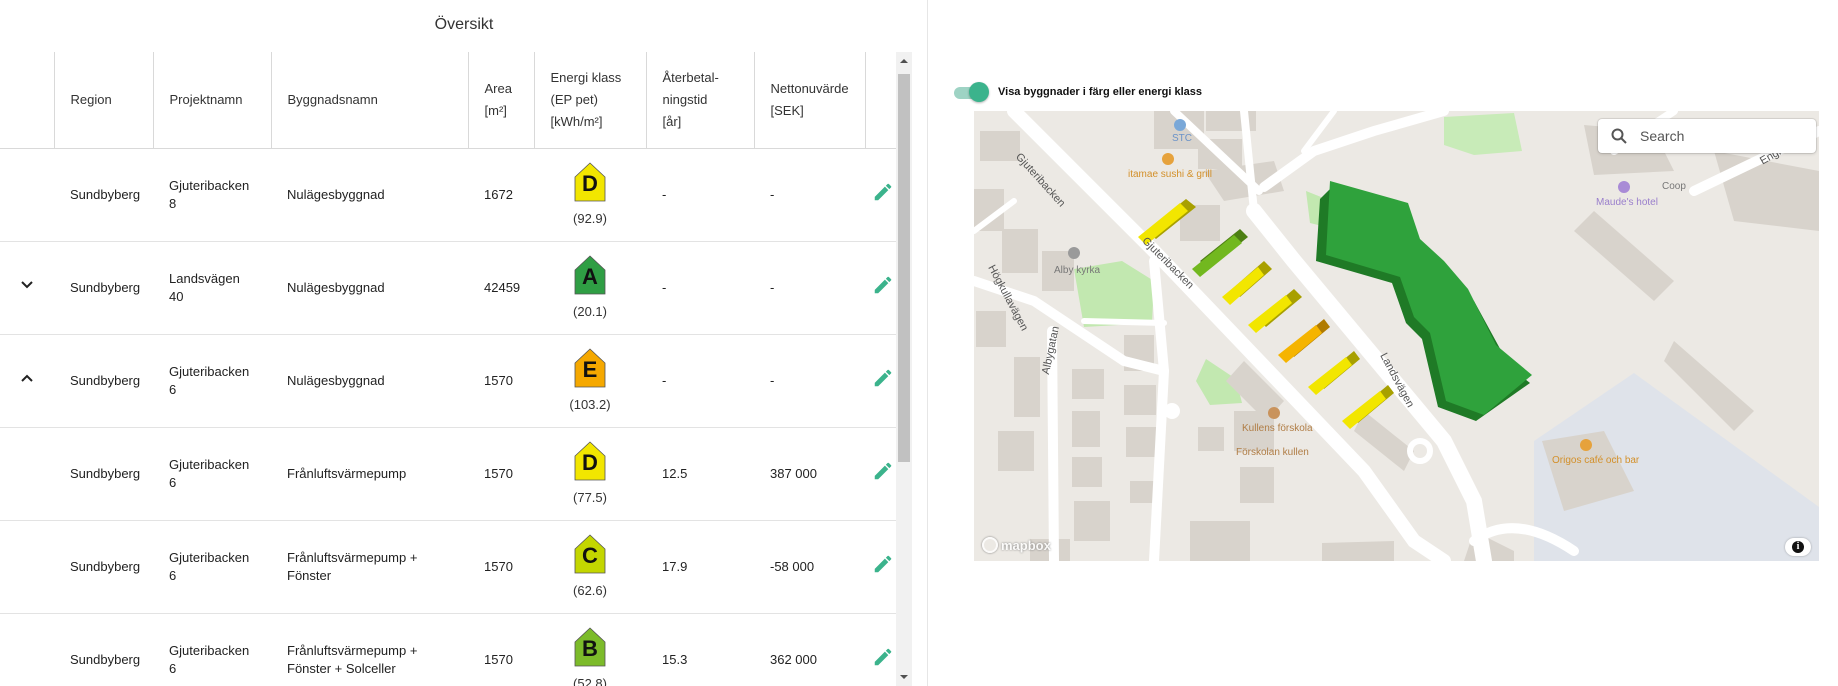  I want to click on project-name-line: 6, so click(173, 575).